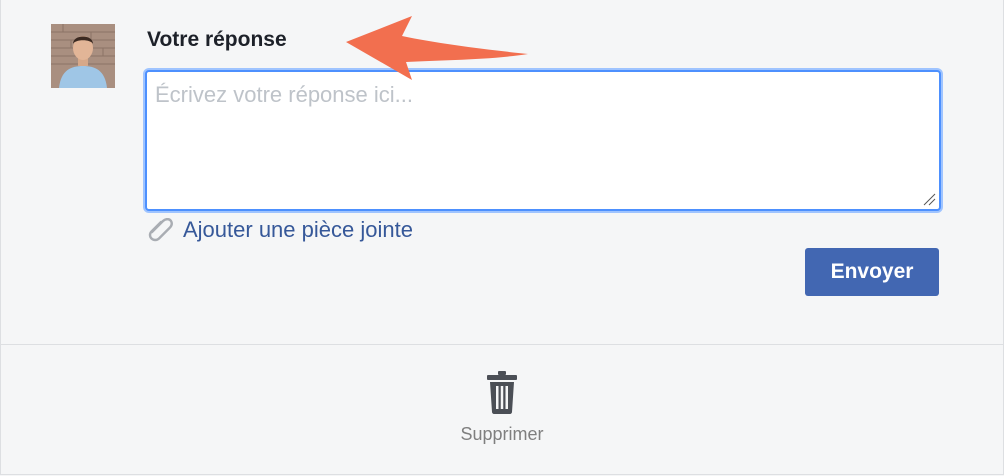  I want to click on paperclip-icon, so click(160, 230).